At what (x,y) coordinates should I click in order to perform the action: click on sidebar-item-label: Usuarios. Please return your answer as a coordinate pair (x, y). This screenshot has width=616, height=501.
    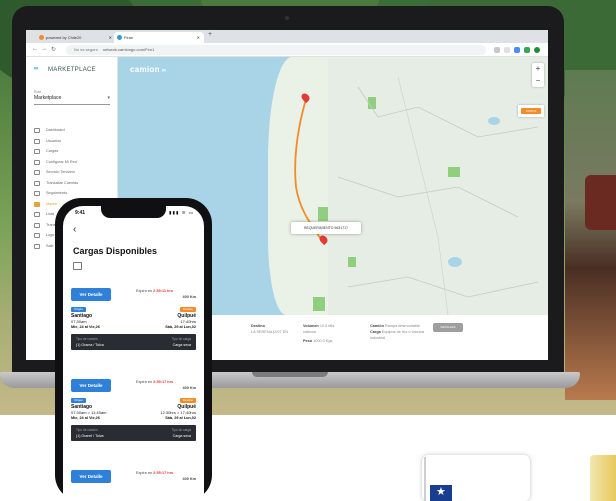
    Looking at the image, I should click on (53, 140).